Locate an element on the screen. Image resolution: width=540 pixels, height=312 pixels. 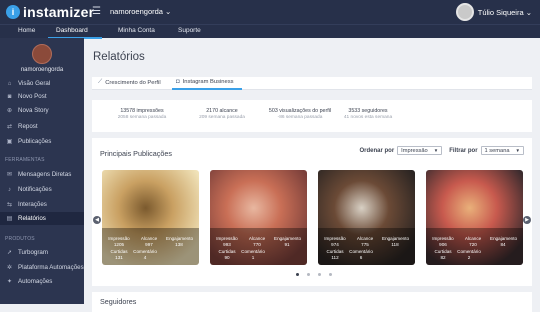
post-metric-impressao: Impressão 993 is located at coordinates (227, 241).